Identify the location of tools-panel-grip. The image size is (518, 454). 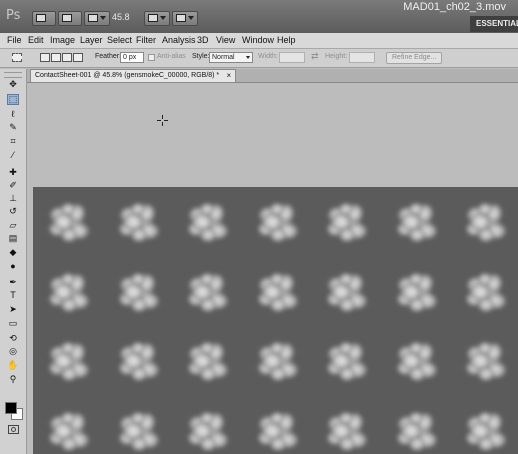
(13, 75).